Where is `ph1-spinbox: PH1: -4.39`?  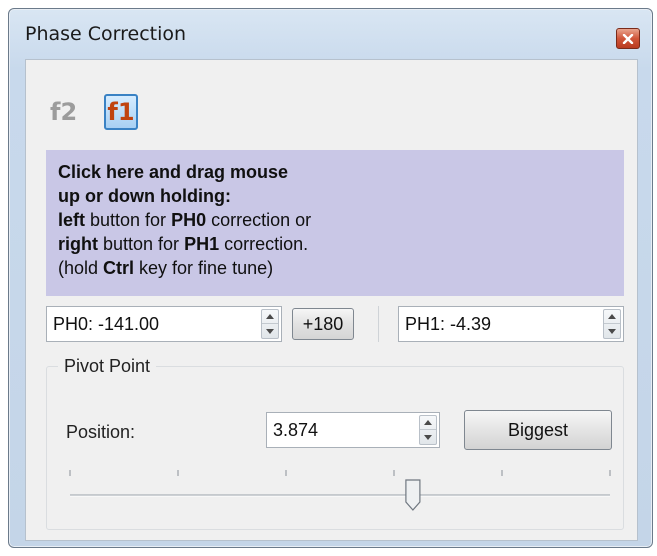
ph1-spinbox: PH1: -4.39 is located at coordinates (511, 324).